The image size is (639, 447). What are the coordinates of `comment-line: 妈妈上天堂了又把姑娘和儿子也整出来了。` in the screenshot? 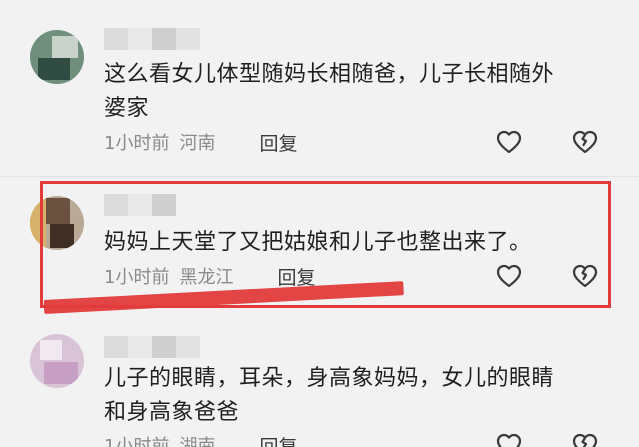 It's located at (318, 242).